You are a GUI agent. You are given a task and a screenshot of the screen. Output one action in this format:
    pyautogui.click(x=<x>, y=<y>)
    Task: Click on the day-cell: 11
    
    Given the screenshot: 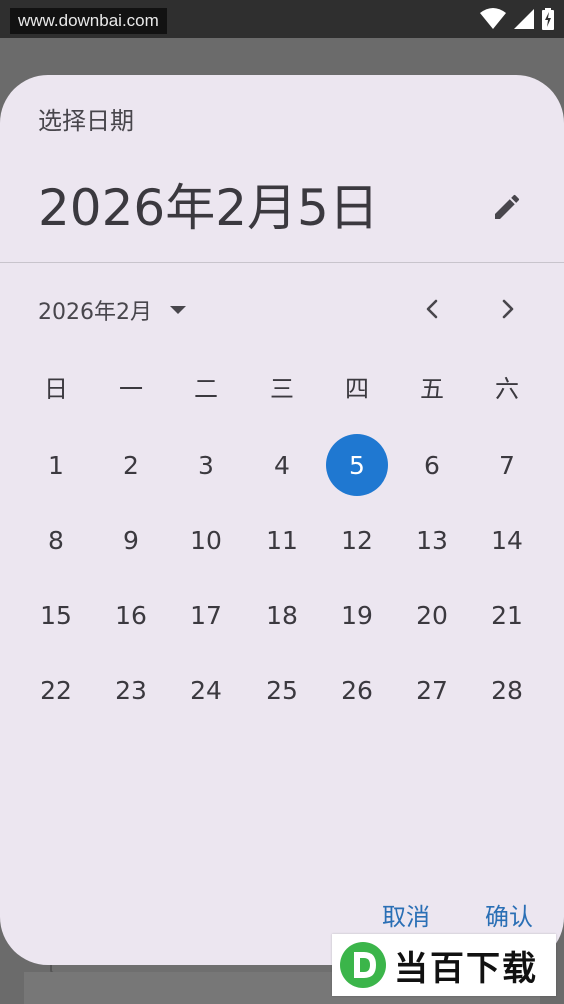 What is the action you would take?
    pyautogui.click(x=282, y=540)
    